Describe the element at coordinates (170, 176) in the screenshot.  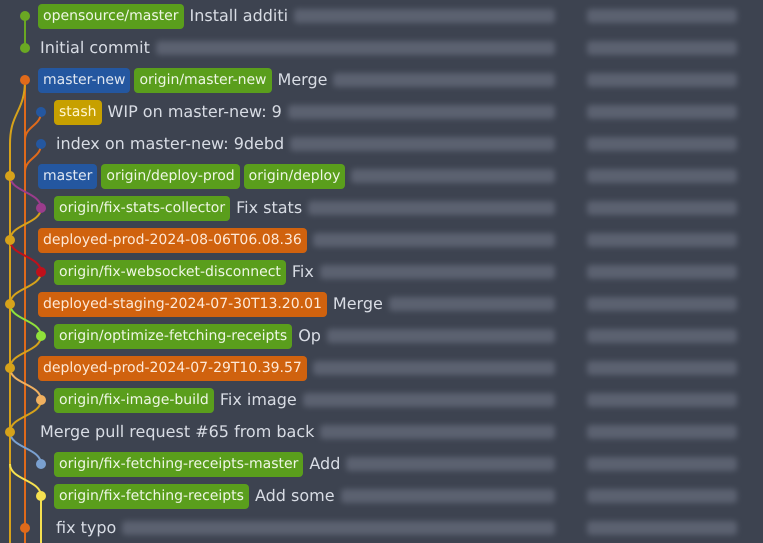
I see `ref-label: origin/deploy-prod` at that location.